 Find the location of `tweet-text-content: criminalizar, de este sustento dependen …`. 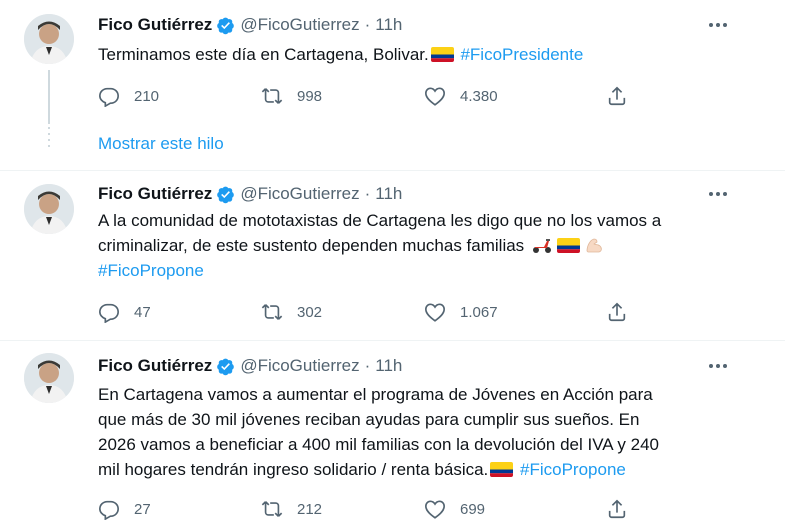

tweet-text-content: criminalizar, de este sustento dependen … is located at coordinates (311, 245).